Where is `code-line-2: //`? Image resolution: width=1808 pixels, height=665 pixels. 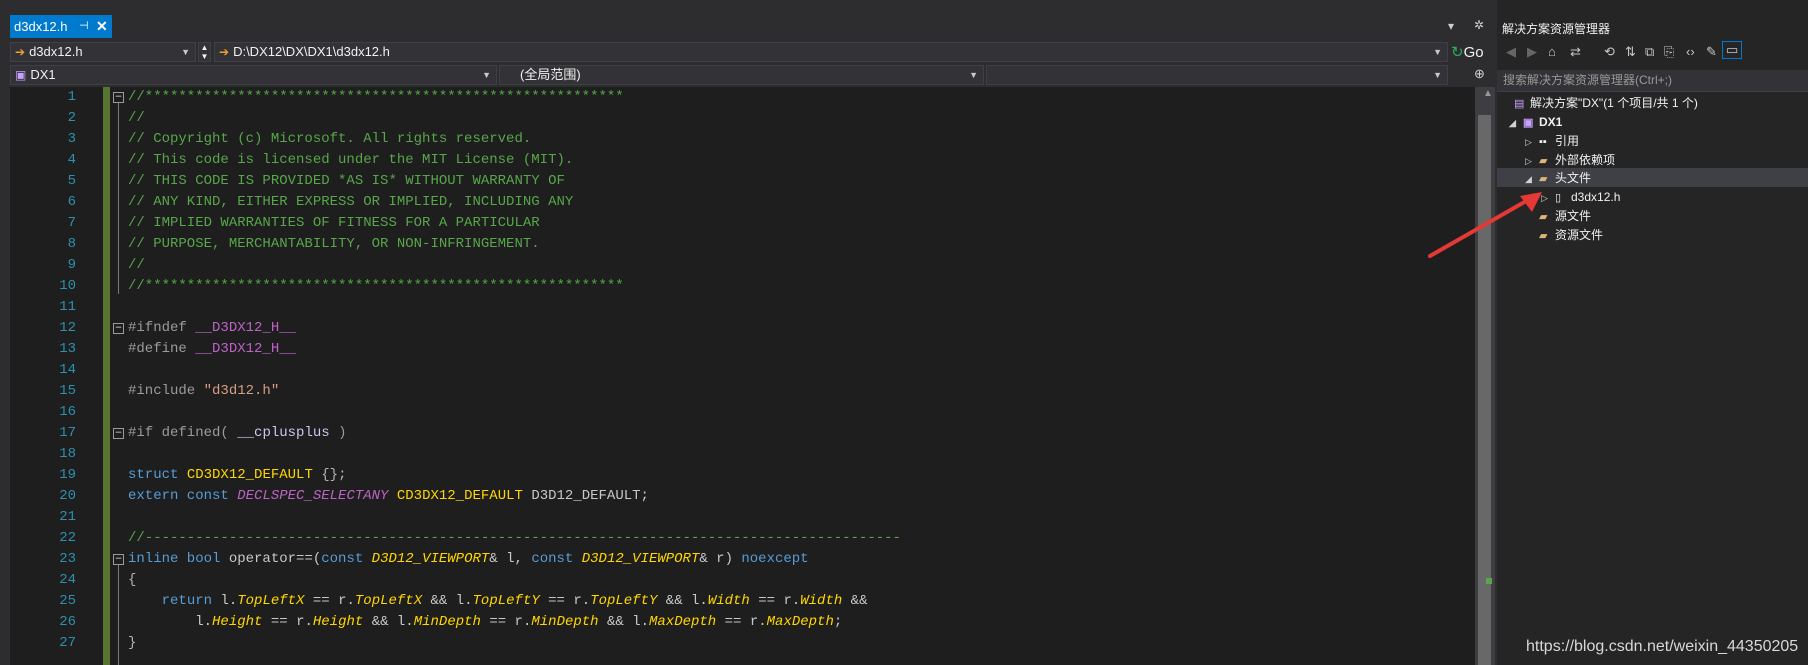 code-line-2: // is located at coordinates (136, 118).